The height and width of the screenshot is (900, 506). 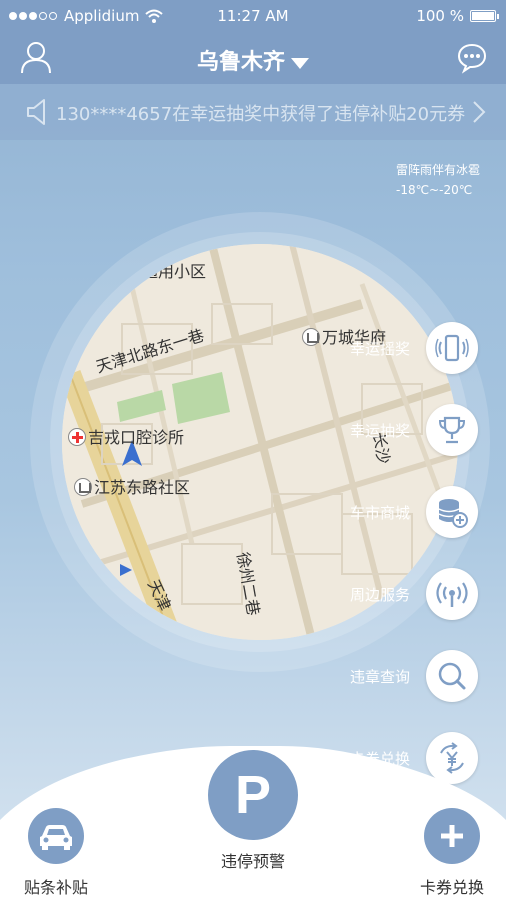 What do you see at coordinates (77, 437) in the screenshot?
I see `clinic-poi-icon` at bounding box center [77, 437].